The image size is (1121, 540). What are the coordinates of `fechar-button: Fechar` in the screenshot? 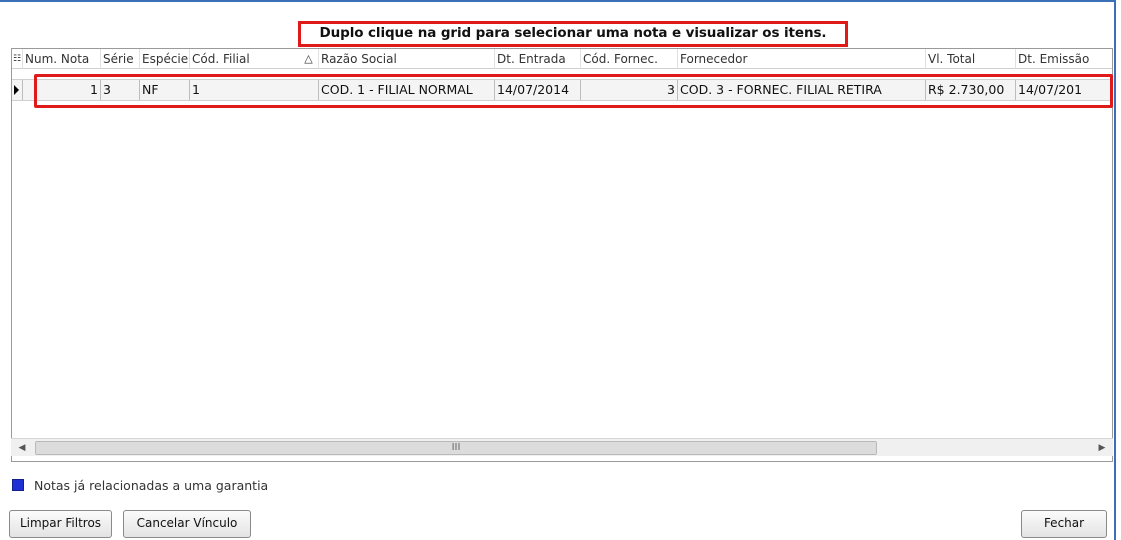 It's located at (1064, 524).